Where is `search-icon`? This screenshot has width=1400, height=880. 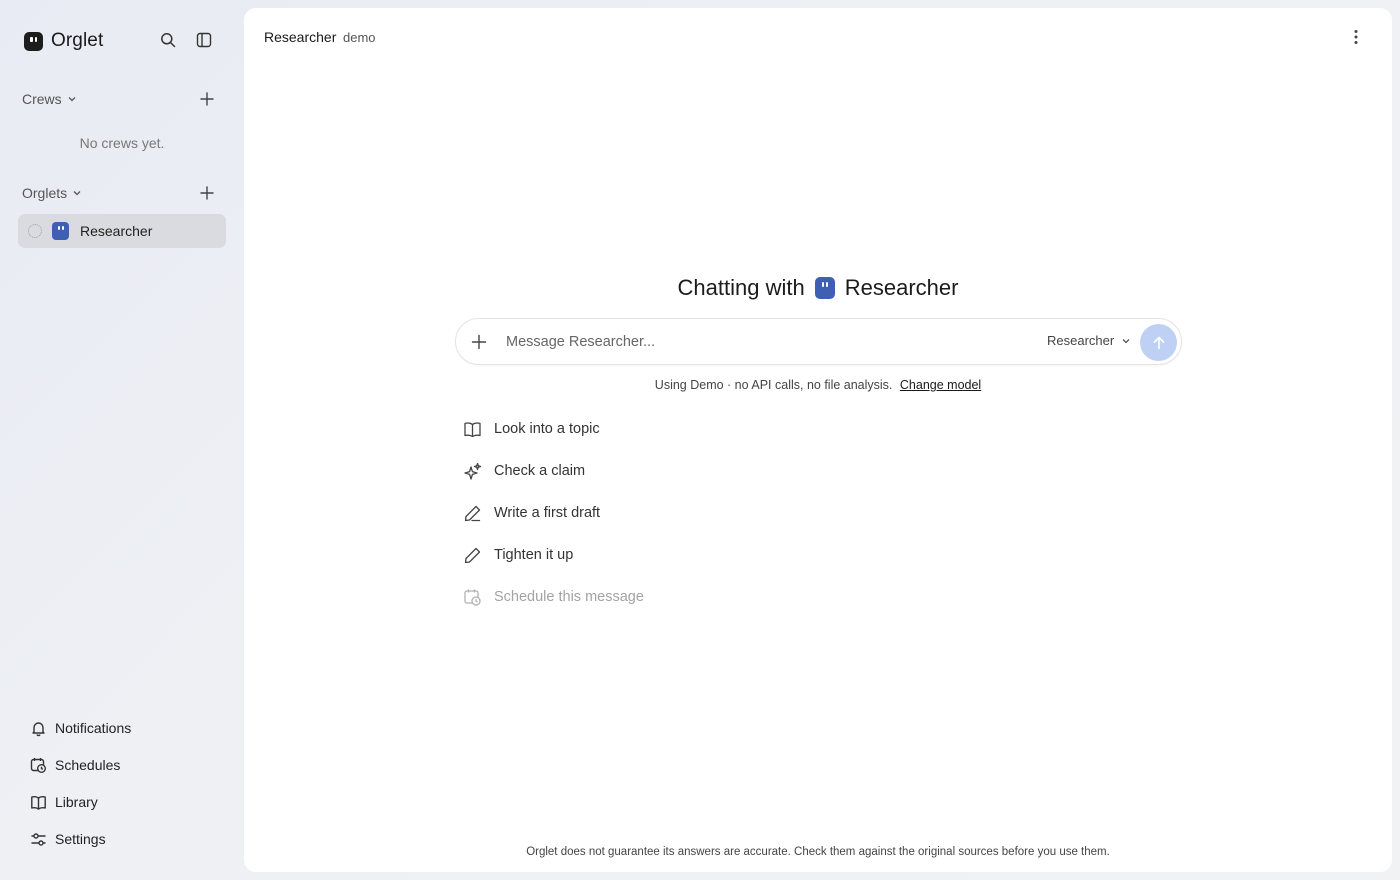
search-icon is located at coordinates (168, 40).